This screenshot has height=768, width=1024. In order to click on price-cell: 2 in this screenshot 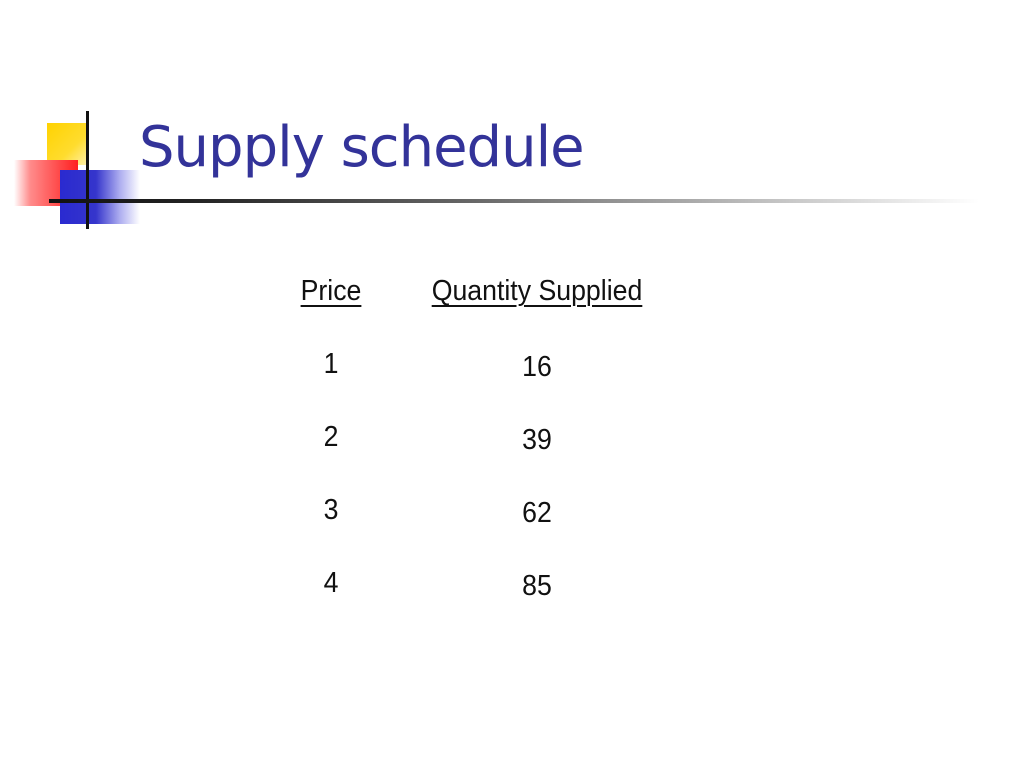, I will do `click(331, 437)`.